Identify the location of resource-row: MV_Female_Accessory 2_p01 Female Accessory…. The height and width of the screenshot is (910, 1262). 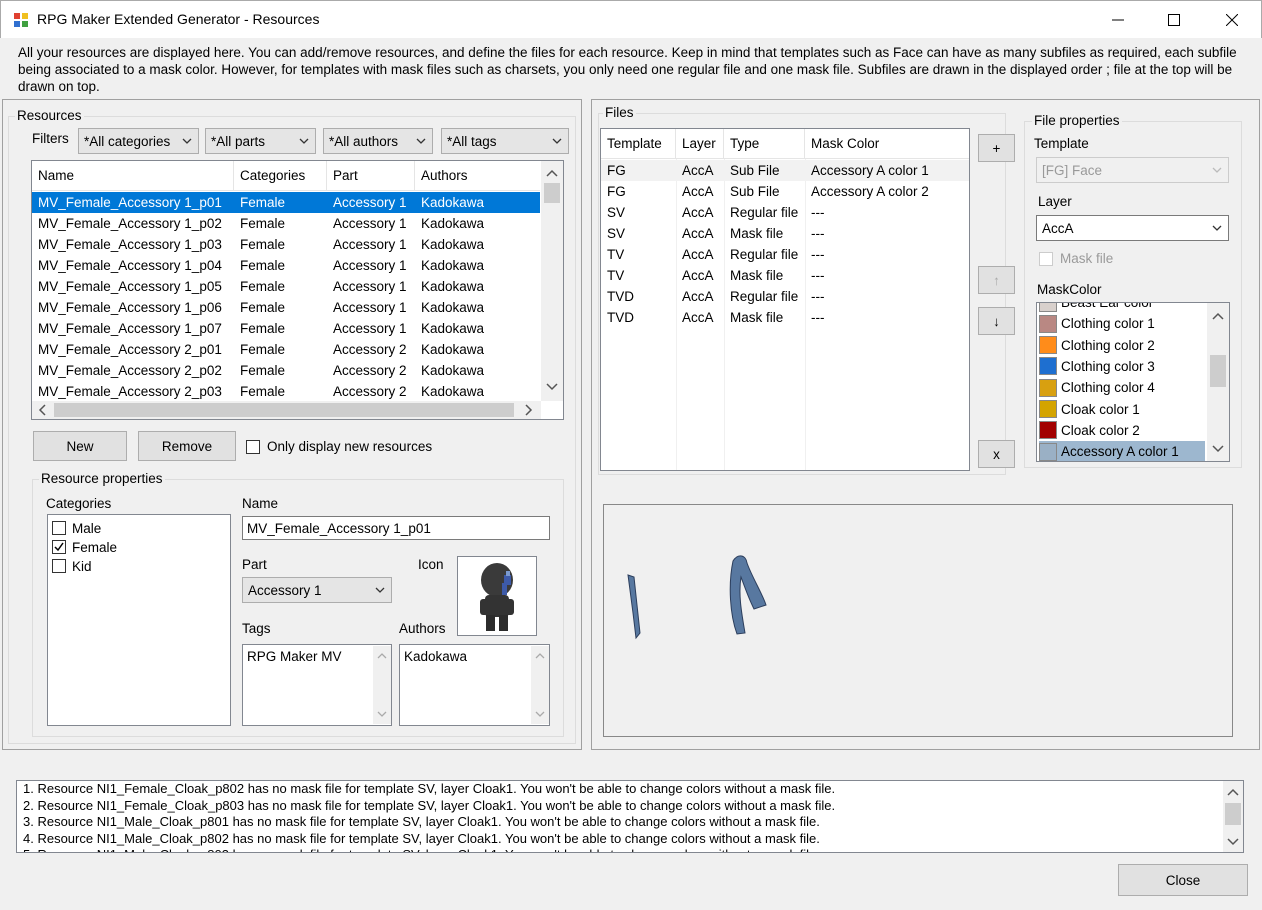
(286, 349).